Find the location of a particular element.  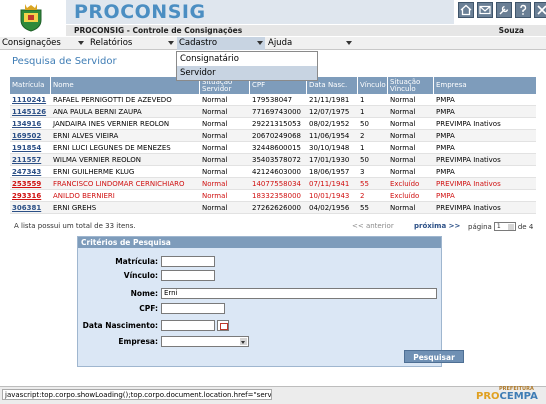

matricula-link: 247343 is located at coordinates (30, 171).